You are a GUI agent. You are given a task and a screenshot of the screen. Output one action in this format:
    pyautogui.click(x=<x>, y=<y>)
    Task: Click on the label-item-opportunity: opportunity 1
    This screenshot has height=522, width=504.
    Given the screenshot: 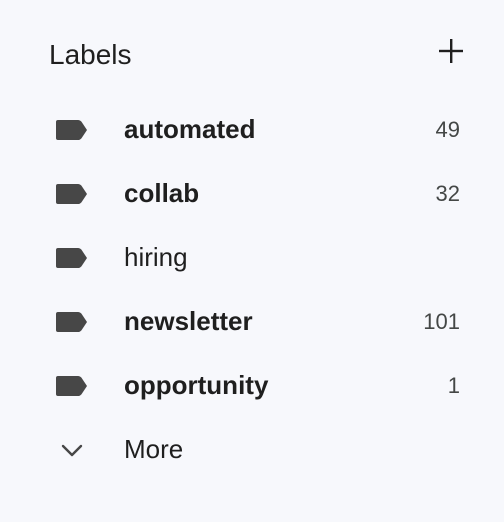 What is the action you would take?
    pyautogui.click(x=252, y=386)
    